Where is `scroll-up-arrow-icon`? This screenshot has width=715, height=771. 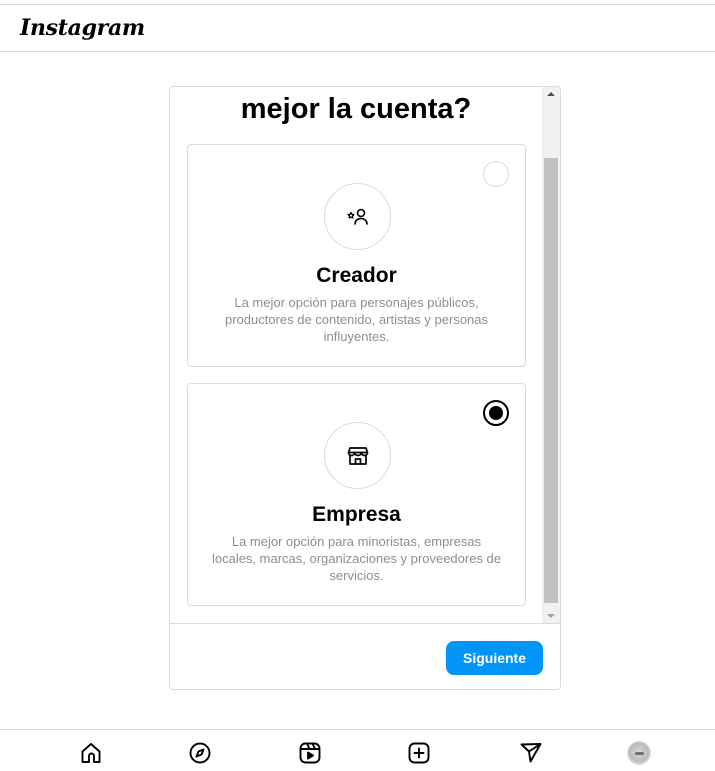 scroll-up-arrow-icon is located at coordinates (551, 94).